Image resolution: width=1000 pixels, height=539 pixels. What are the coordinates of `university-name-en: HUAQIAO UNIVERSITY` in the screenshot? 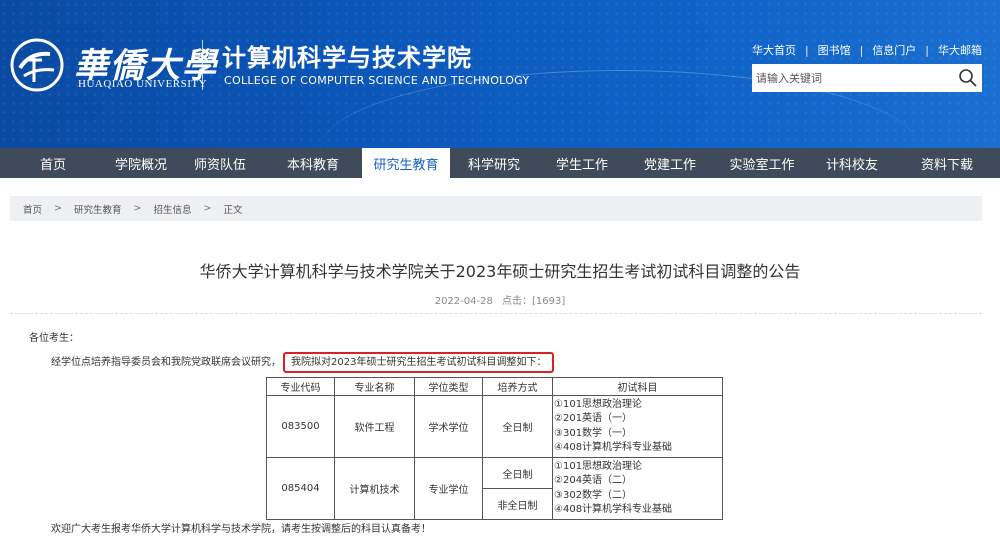 It's located at (143, 84).